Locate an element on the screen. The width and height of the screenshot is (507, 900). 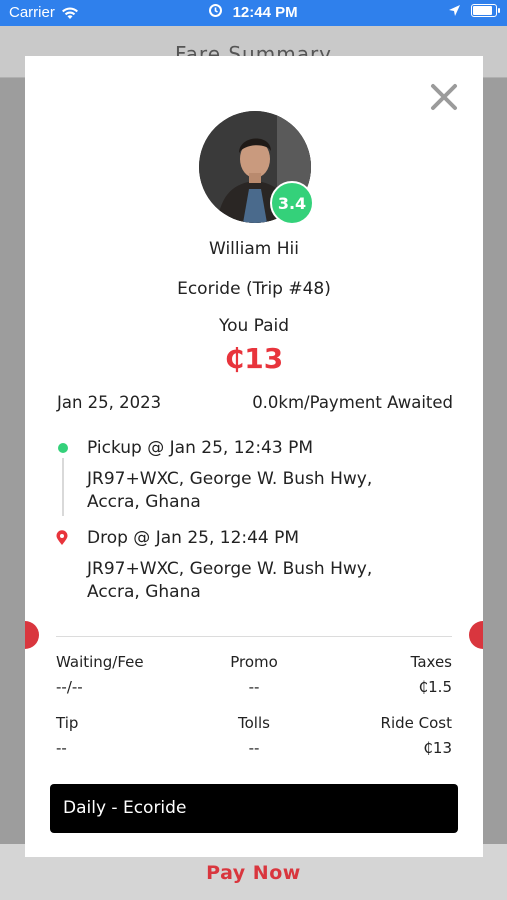
status-center: 12:44 PM is located at coordinates (253, 12).